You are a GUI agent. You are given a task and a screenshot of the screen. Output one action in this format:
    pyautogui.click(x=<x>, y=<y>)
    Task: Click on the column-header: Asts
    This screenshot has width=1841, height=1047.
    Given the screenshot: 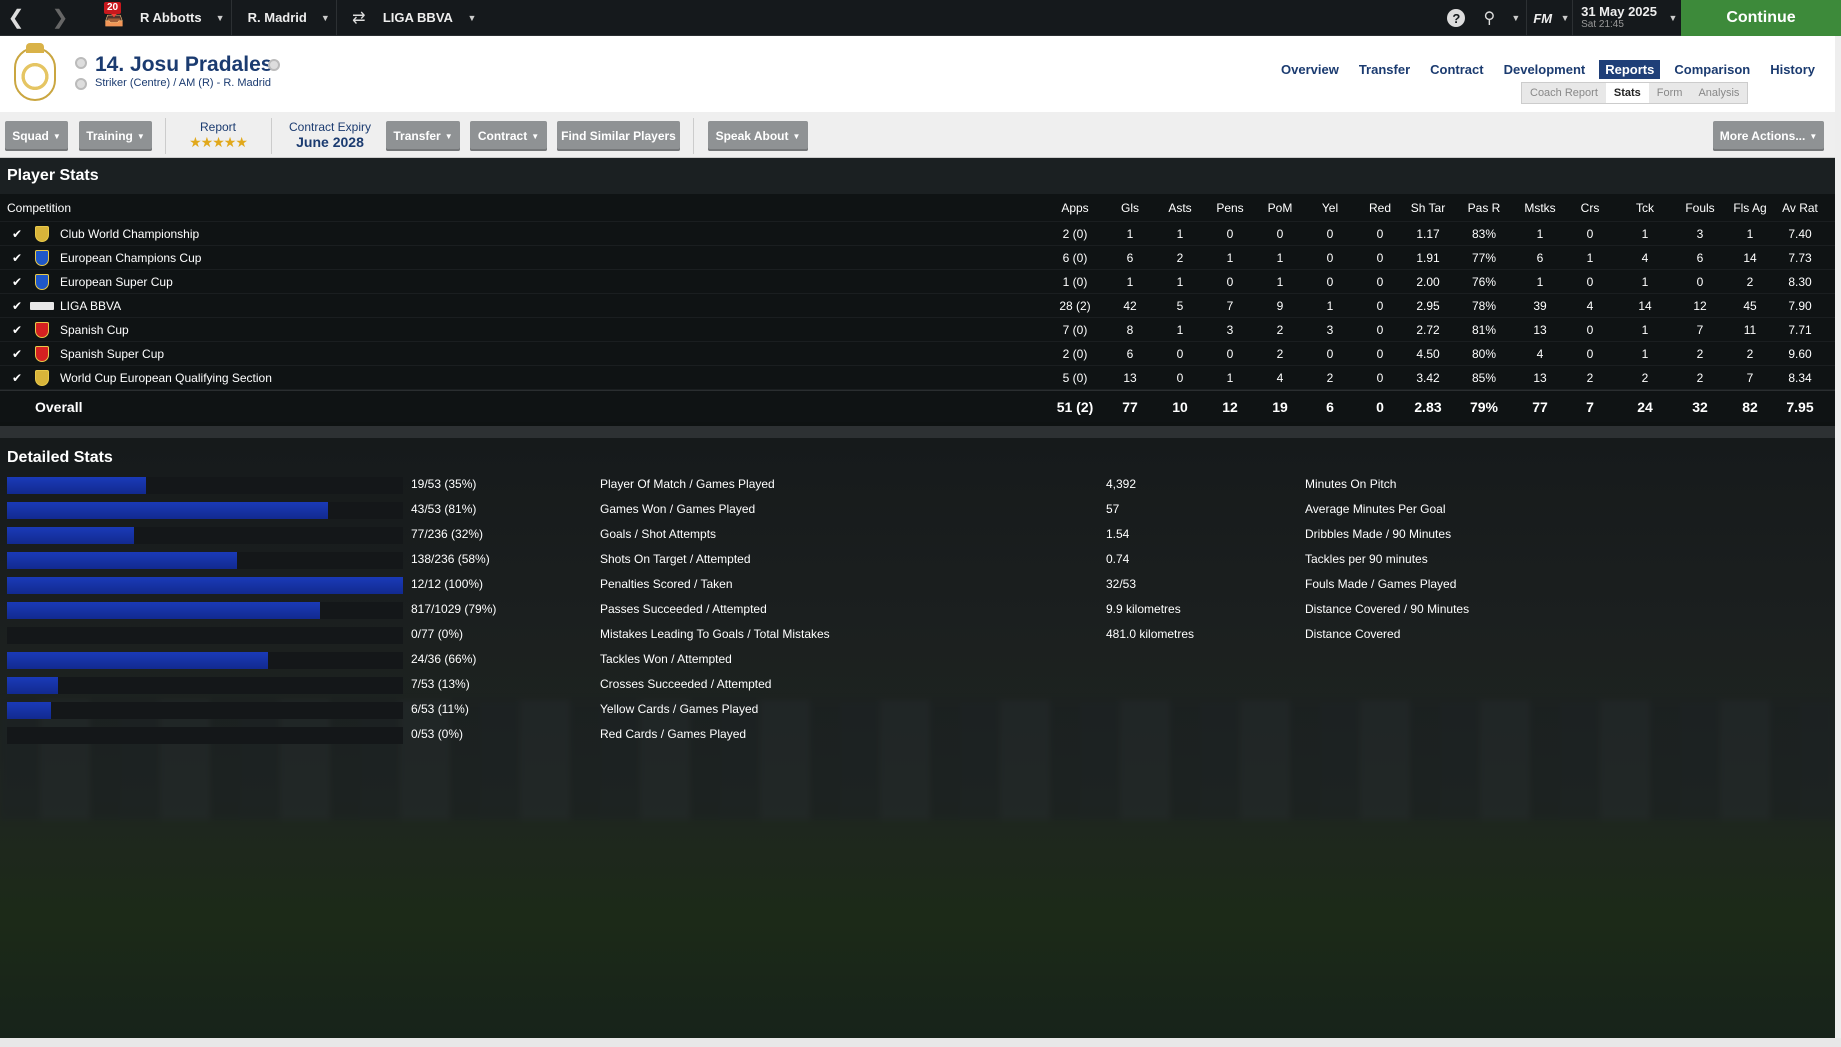 What is the action you would take?
    pyautogui.click(x=1180, y=207)
    